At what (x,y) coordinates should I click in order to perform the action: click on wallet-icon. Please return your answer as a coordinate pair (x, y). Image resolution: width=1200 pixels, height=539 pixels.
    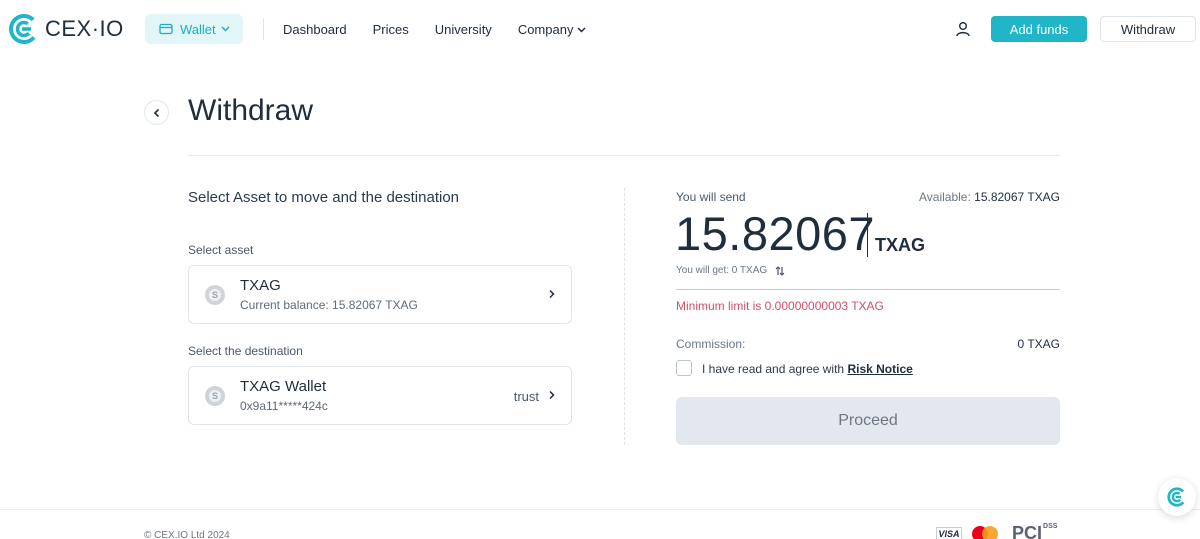
    Looking at the image, I should click on (166, 29).